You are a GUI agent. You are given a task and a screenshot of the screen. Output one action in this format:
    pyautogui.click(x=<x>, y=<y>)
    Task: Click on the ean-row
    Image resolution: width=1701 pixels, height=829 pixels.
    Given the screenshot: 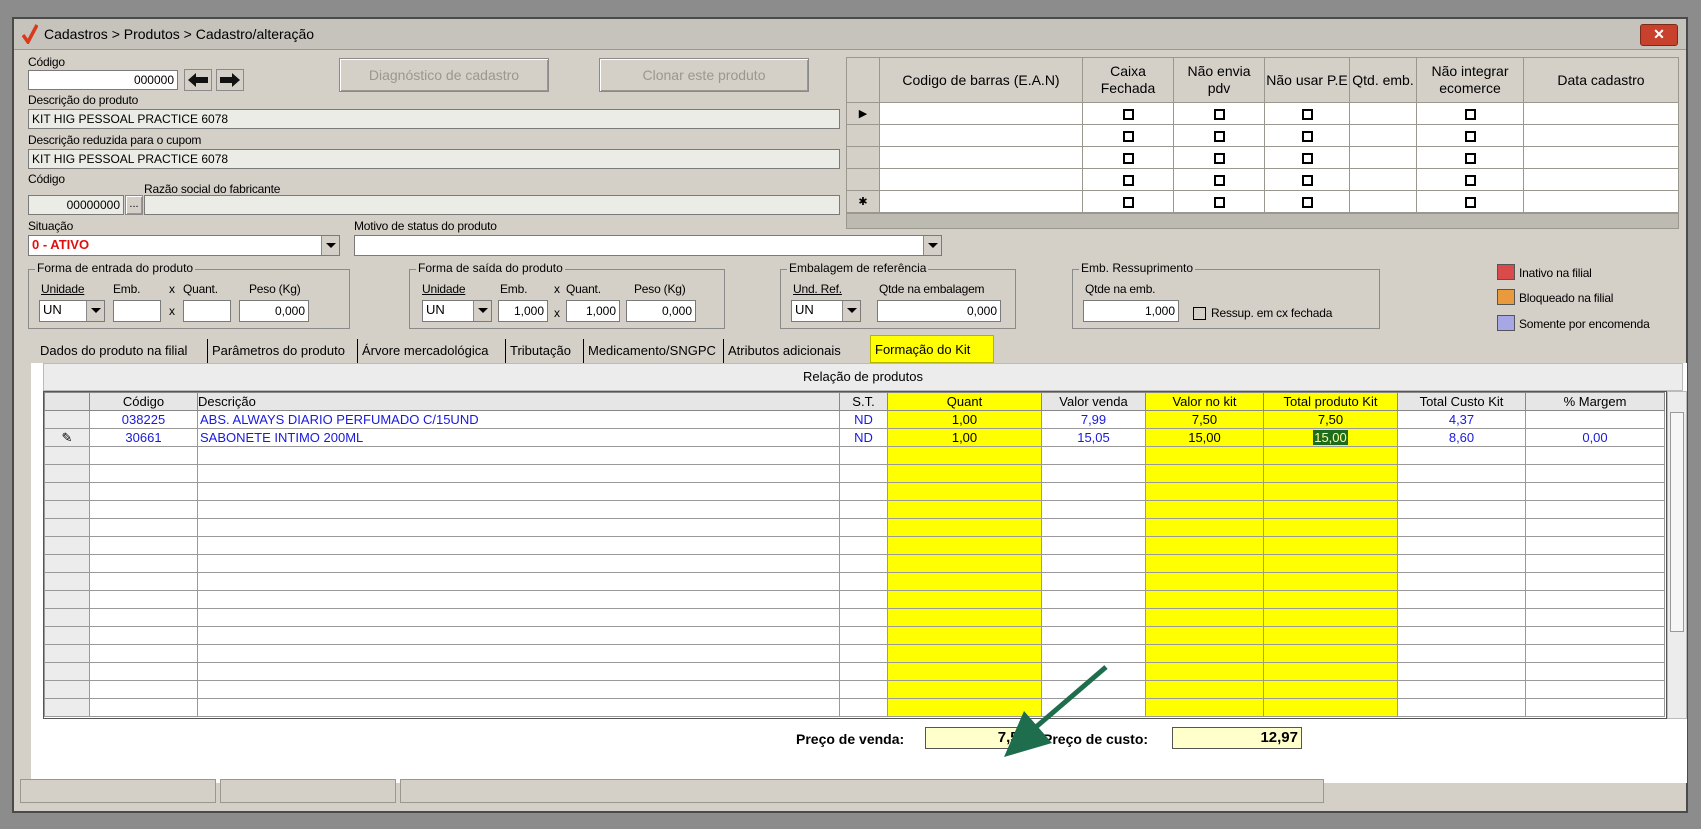 What is the action you would take?
    pyautogui.click(x=1262, y=179)
    